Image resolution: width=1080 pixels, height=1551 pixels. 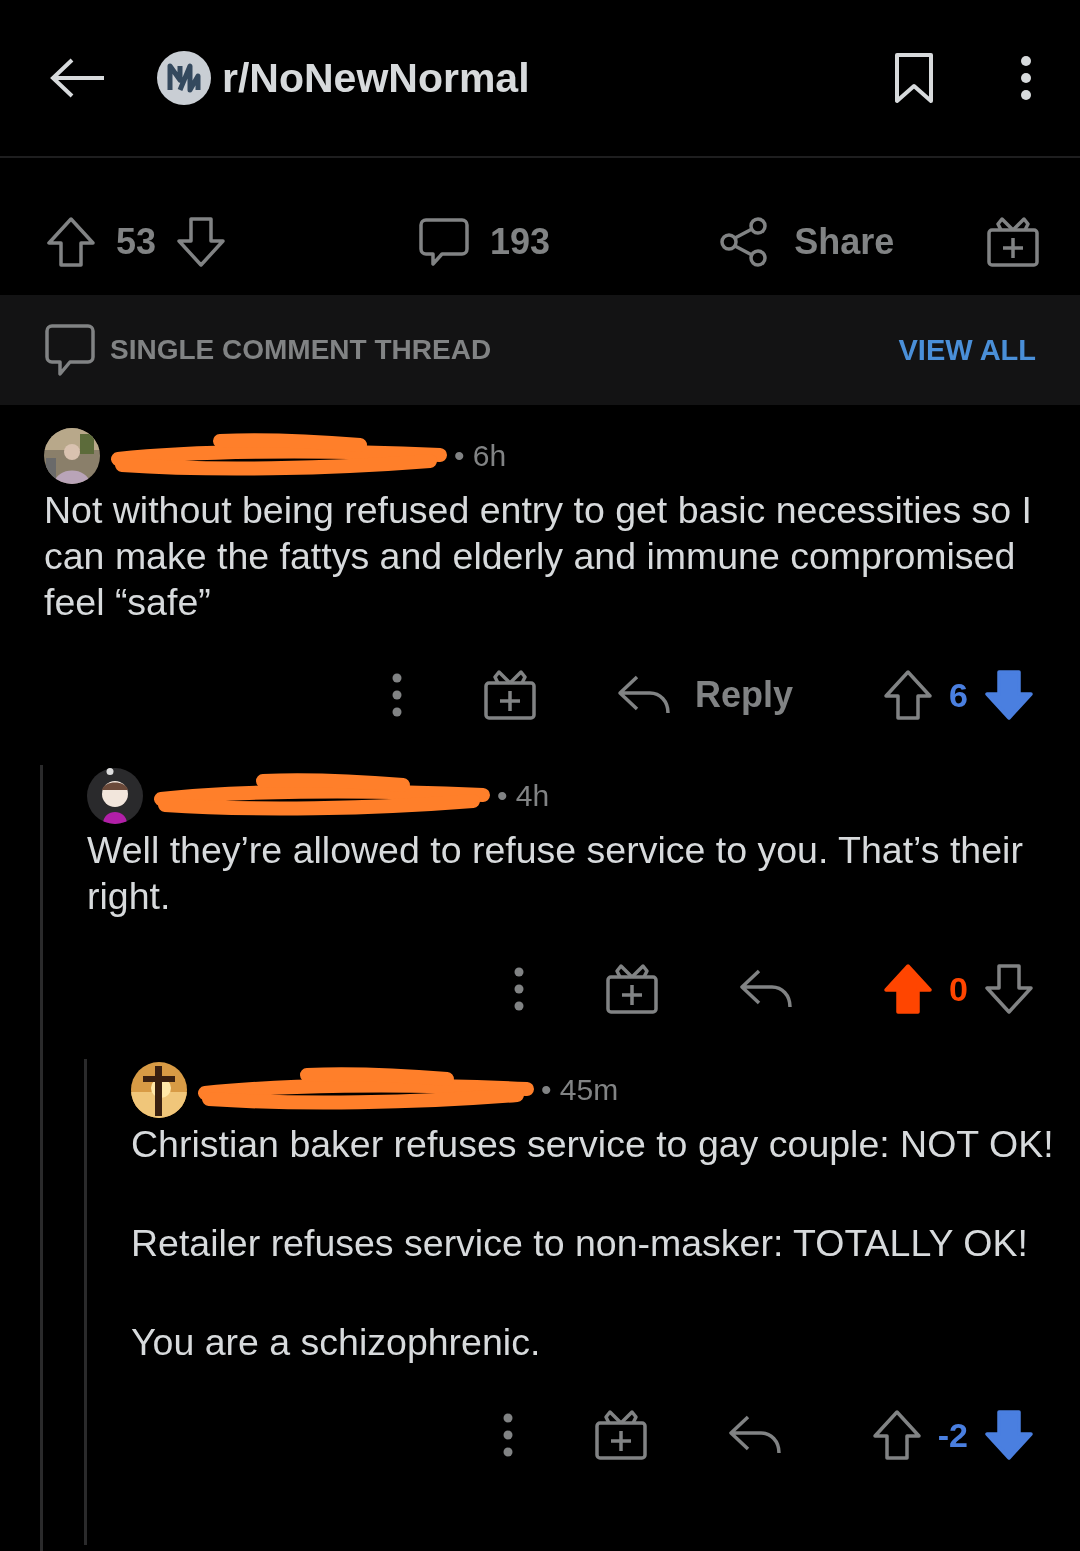 I want to click on comment-time: • 4h, so click(x=523, y=796).